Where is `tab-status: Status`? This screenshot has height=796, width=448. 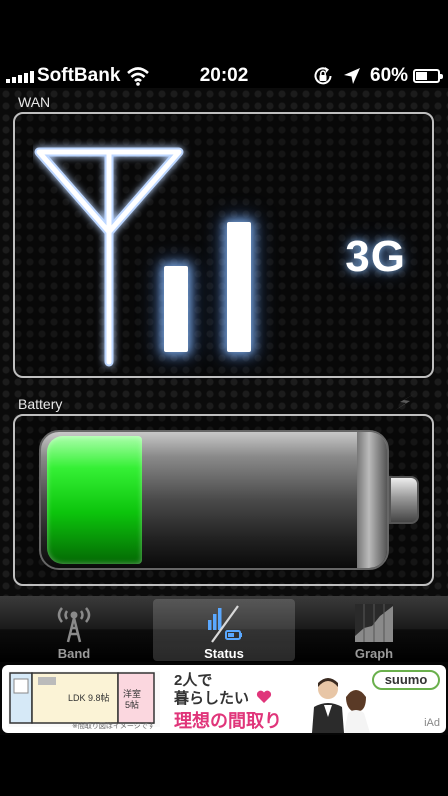
tab-status: Status is located at coordinates (224, 630).